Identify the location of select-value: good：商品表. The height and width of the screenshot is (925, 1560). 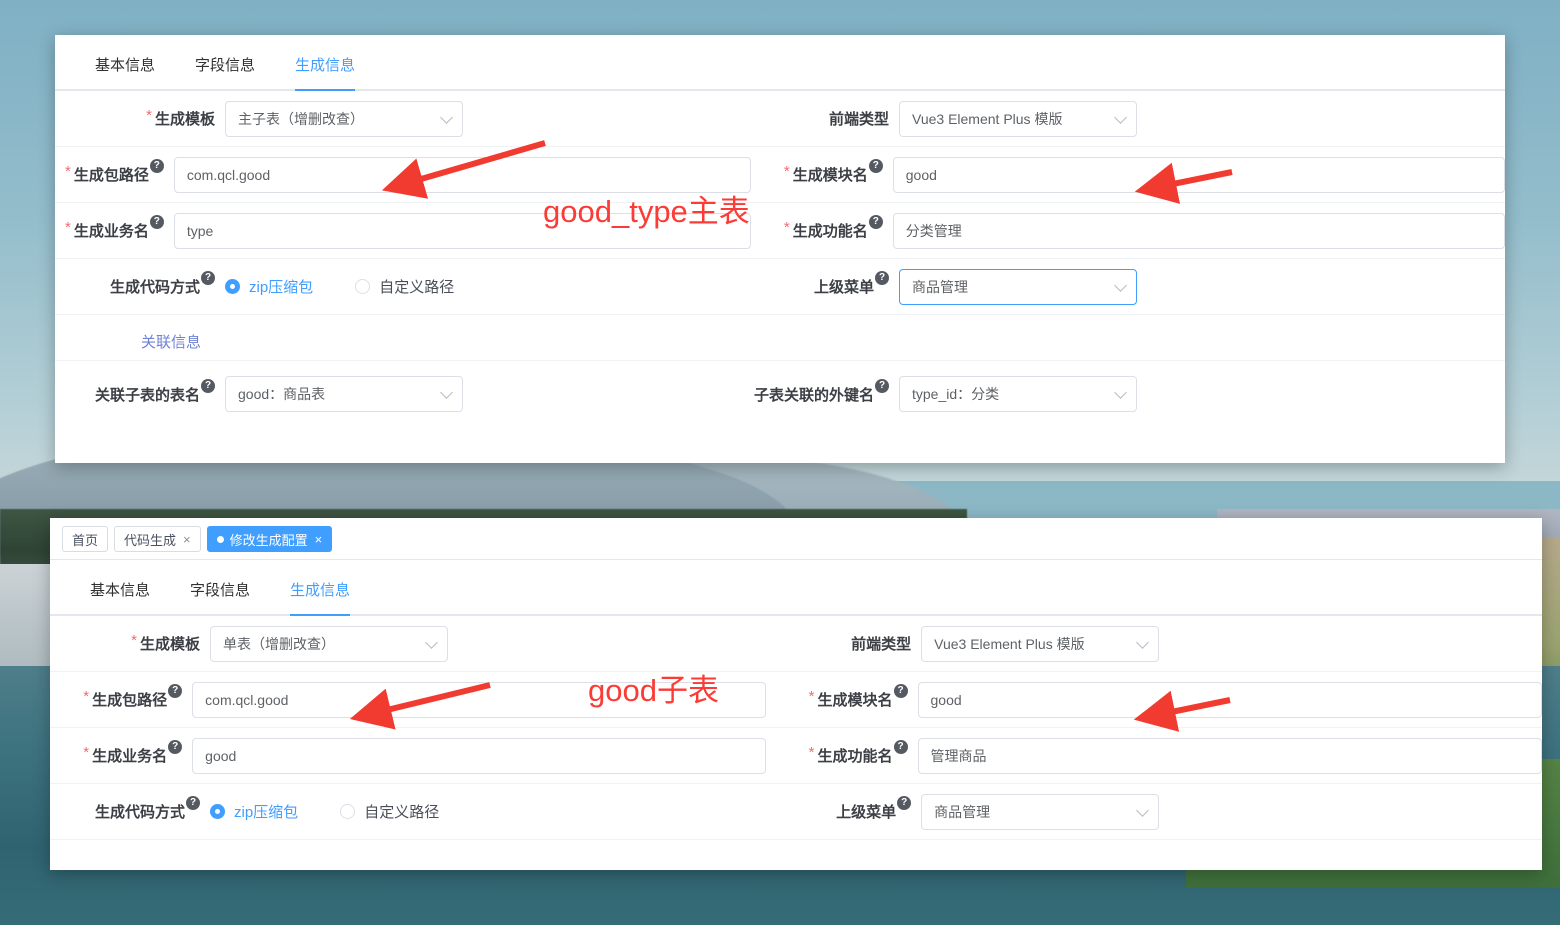
(282, 394).